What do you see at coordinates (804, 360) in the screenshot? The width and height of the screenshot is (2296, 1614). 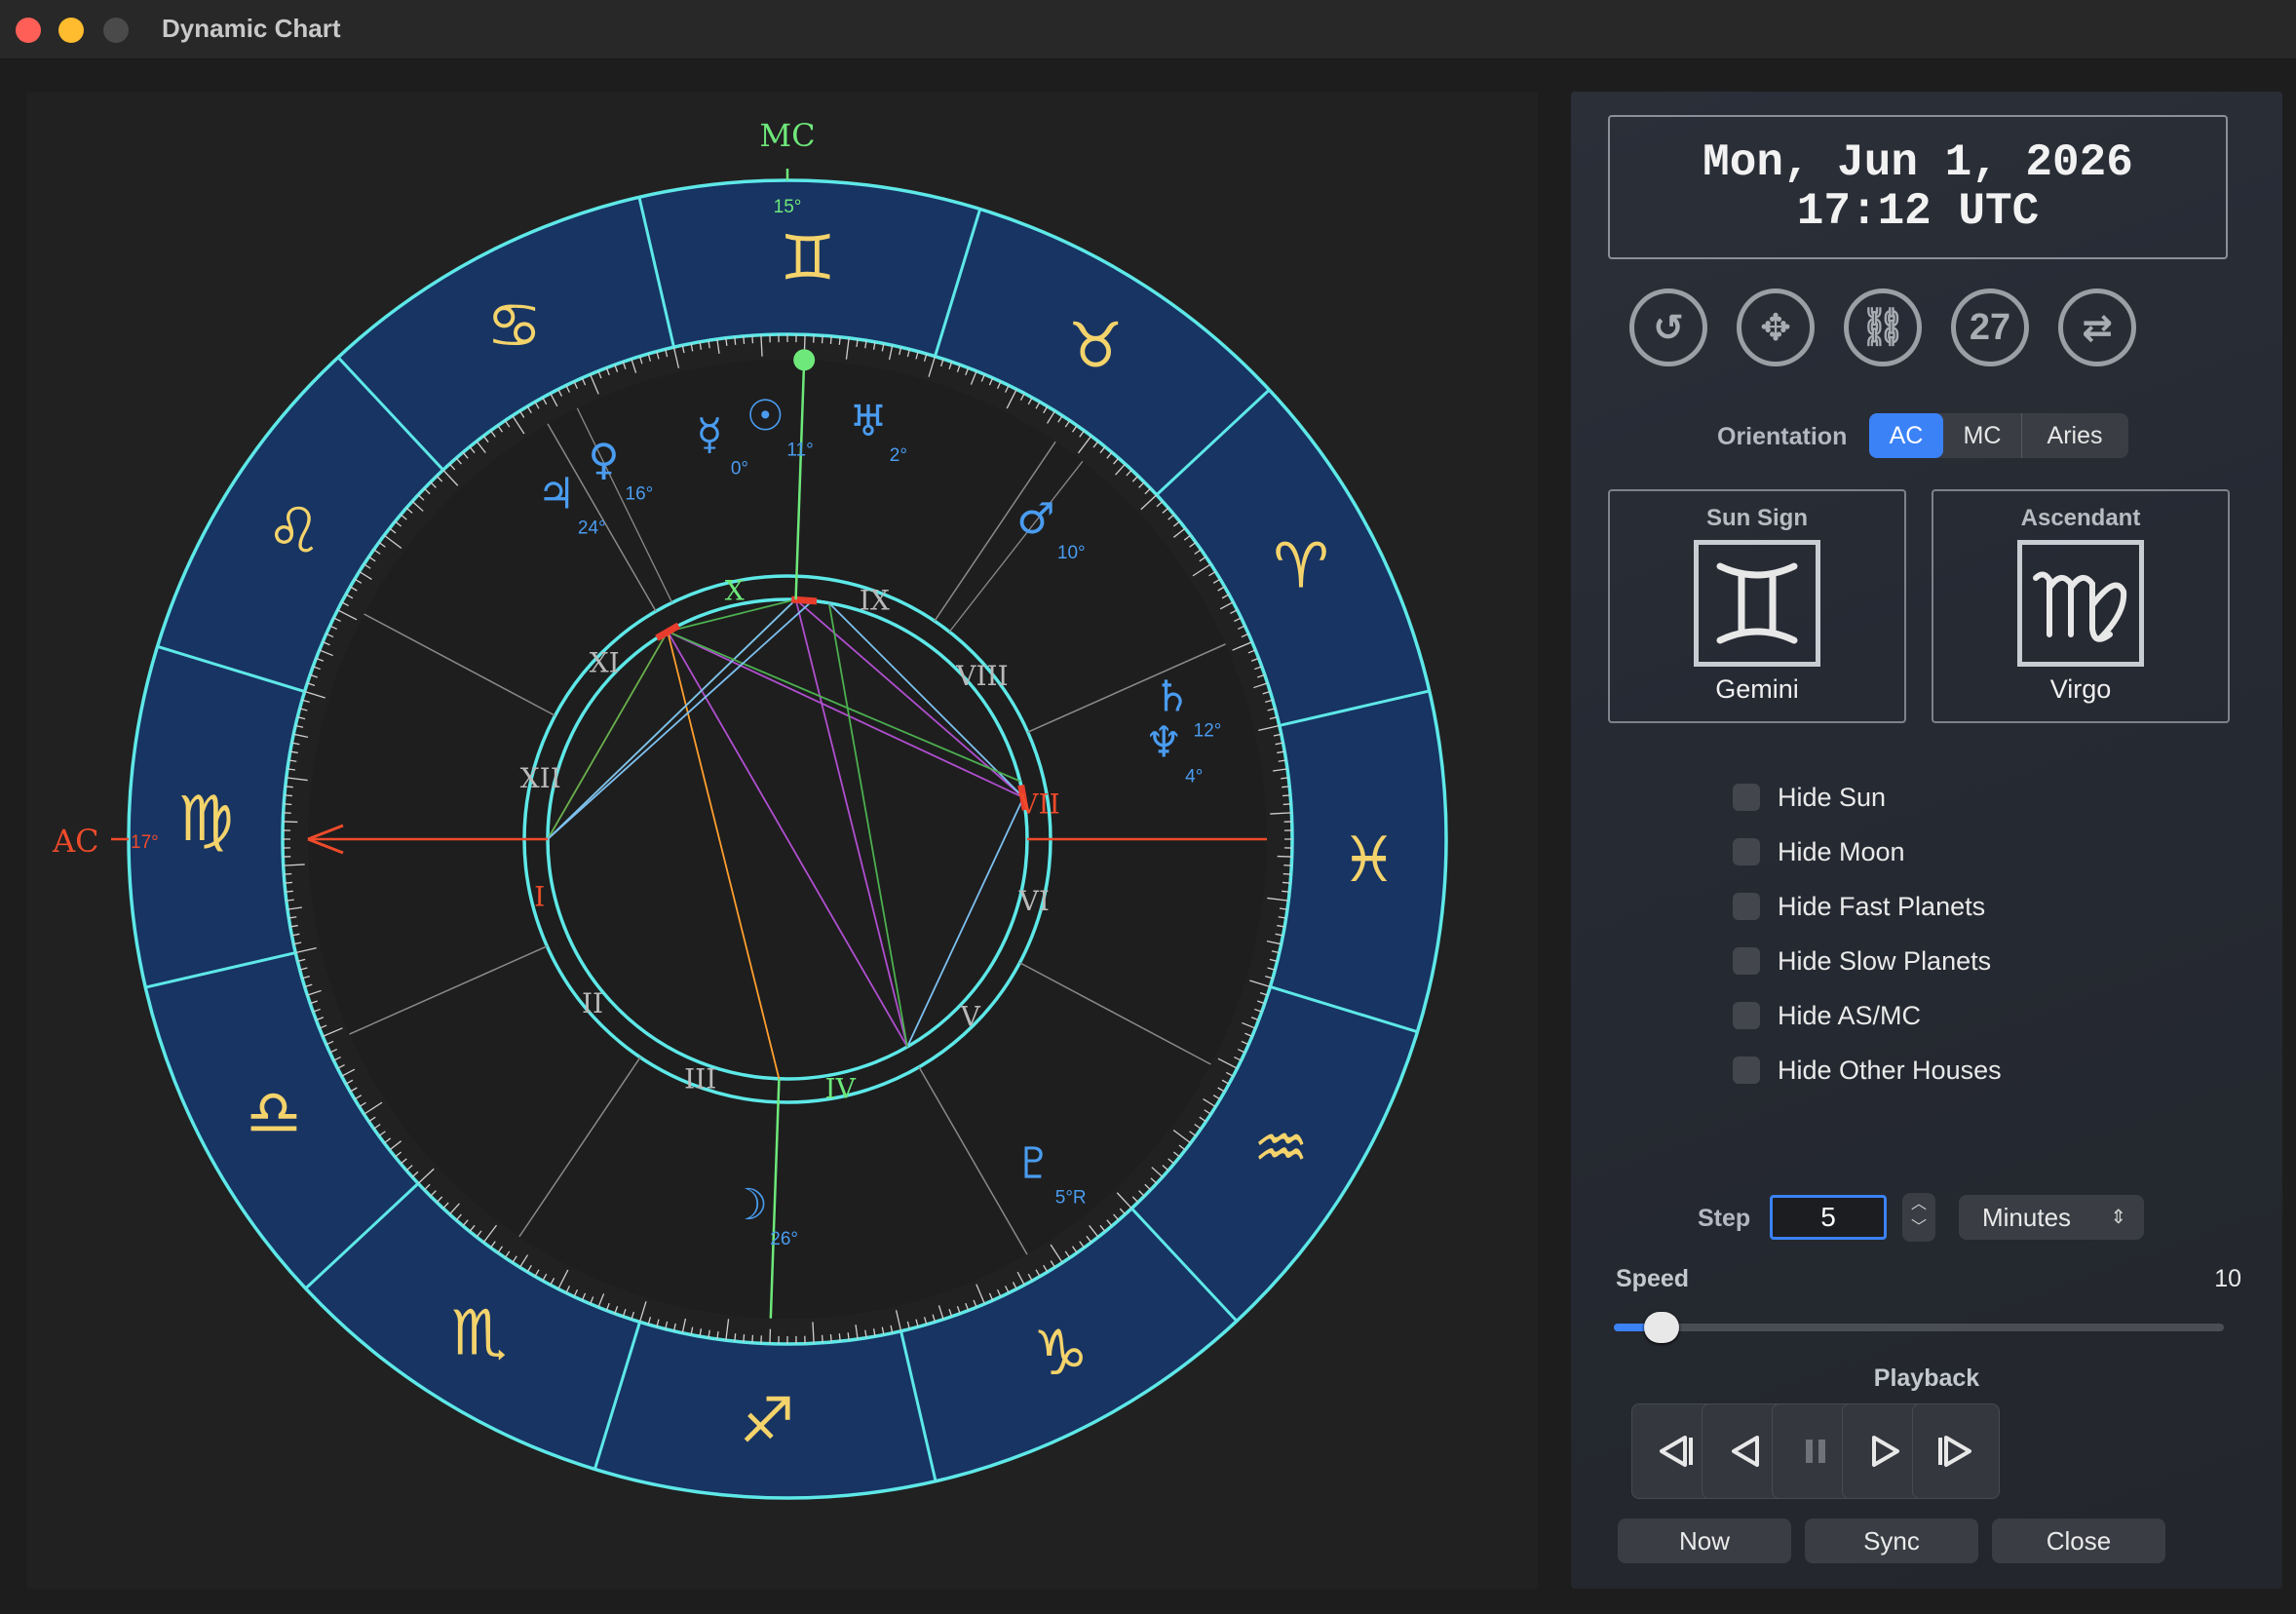 I see `midheaven-marker` at bounding box center [804, 360].